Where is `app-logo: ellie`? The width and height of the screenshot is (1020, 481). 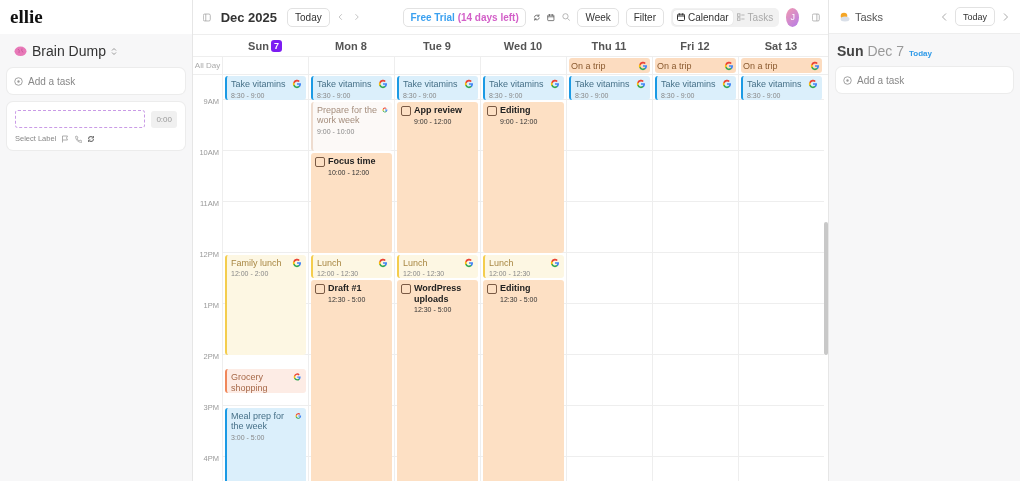
app-logo: ellie is located at coordinates (26, 17).